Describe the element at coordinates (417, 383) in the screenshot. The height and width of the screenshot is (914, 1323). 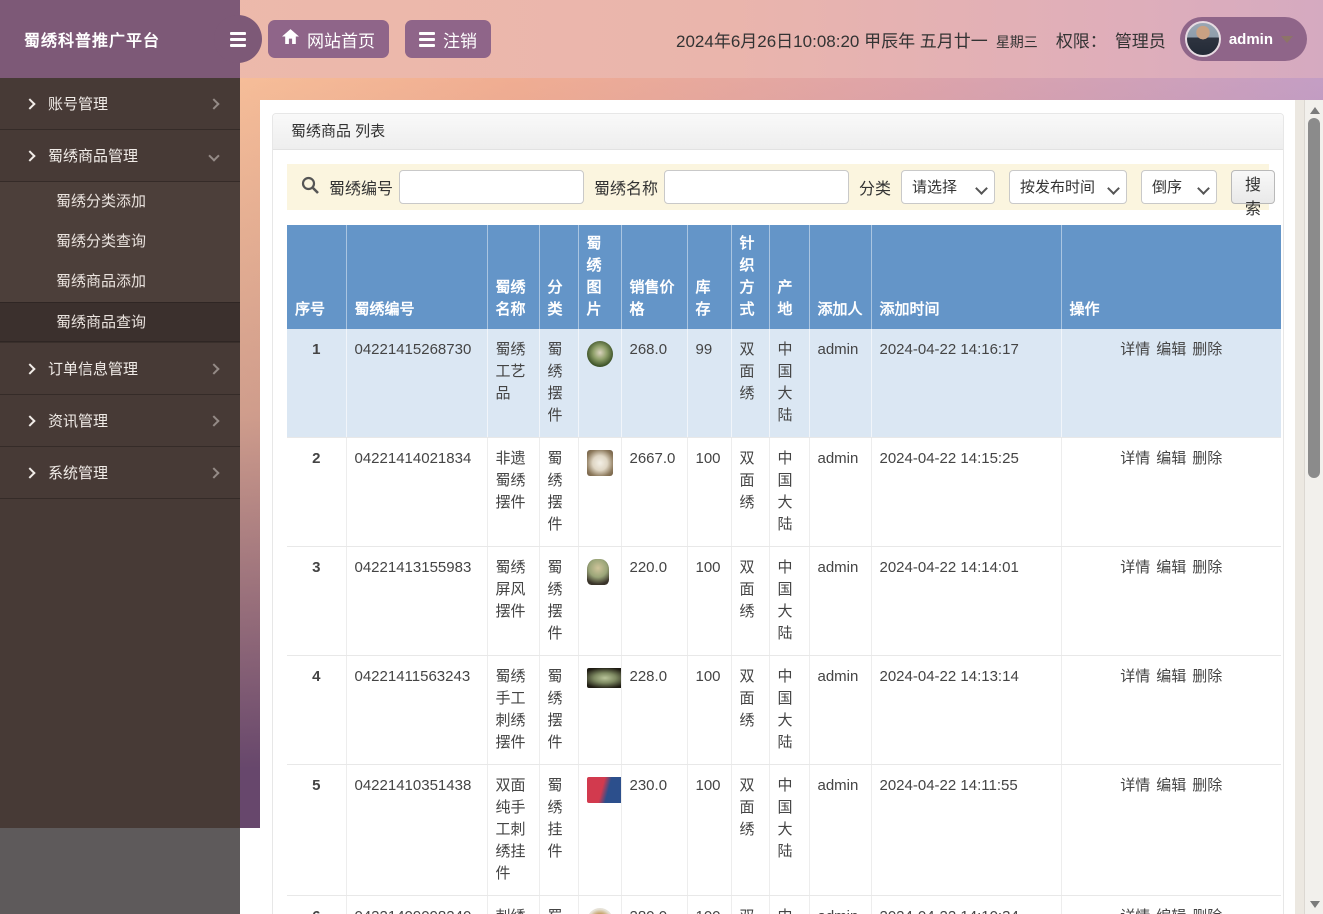
I see `table-cell: 04221415268730` at that location.